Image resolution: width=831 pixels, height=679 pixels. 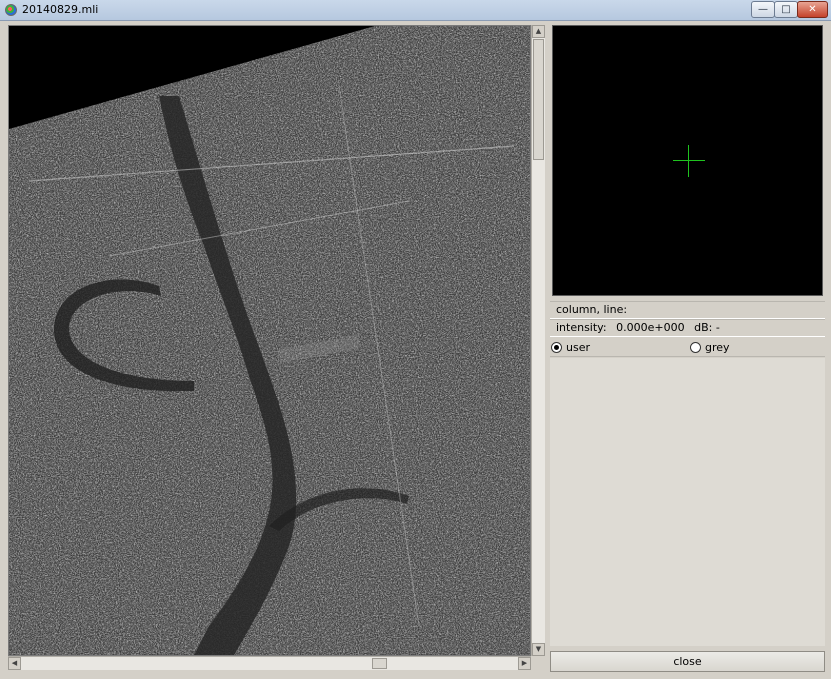 What do you see at coordinates (687, 502) in the screenshot?
I see `side-panel-empty-area` at bounding box center [687, 502].